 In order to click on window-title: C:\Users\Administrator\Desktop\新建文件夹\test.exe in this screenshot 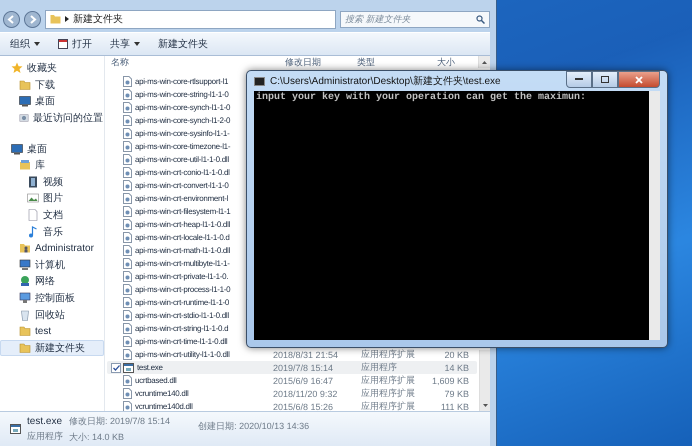, I will do `click(385, 81)`.